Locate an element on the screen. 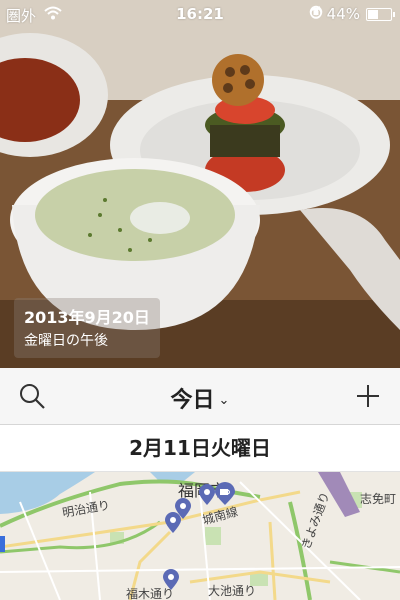 The width and height of the screenshot is (400, 600). date-selector: 今日 ⌄ is located at coordinates (200, 398).